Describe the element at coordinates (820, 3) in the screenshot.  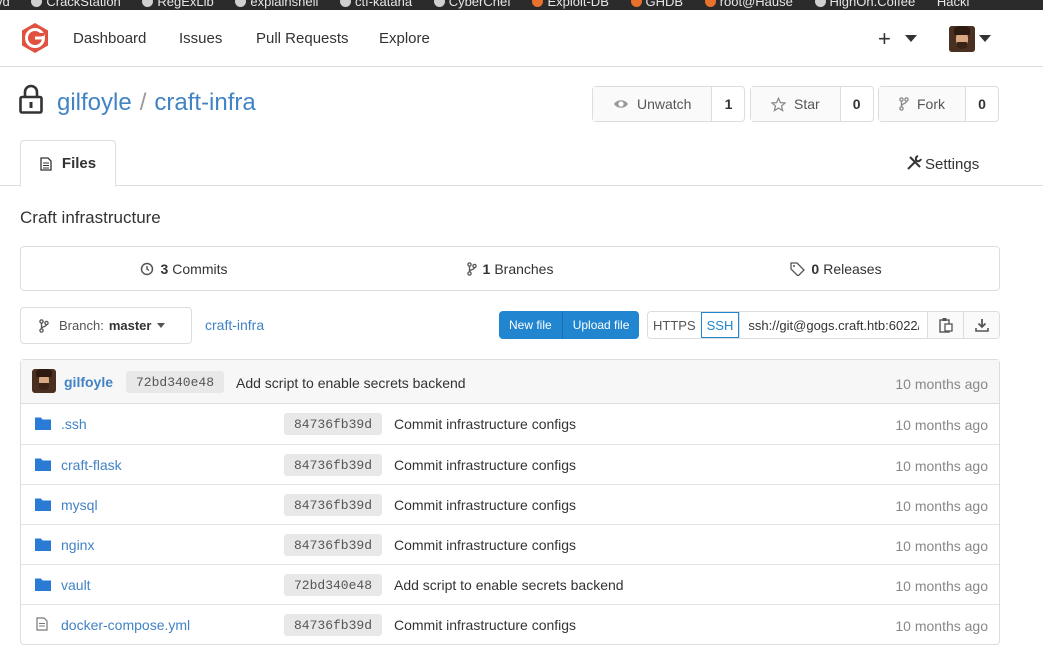
I see `coffee-icon` at that location.